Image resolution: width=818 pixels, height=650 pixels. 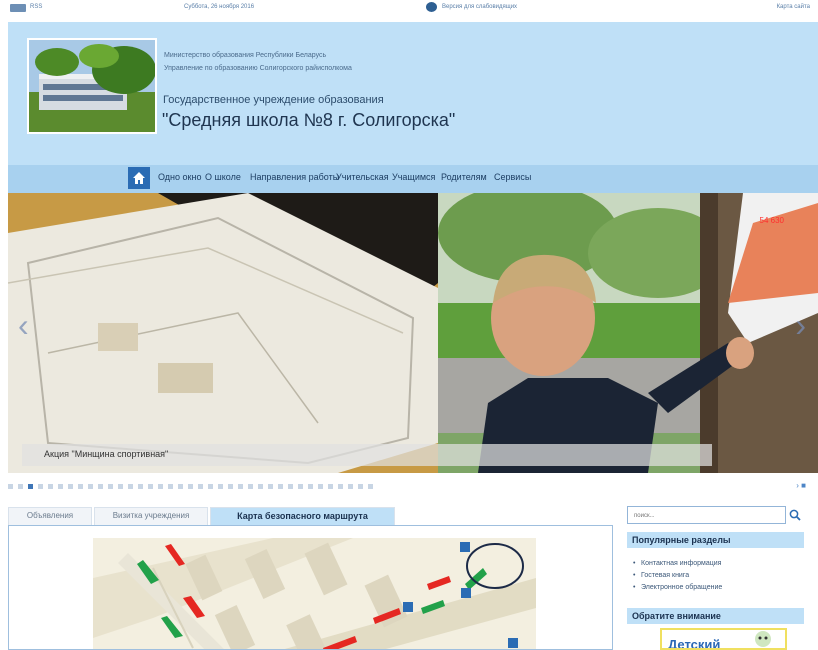 What do you see at coordinates (273, 100) in the screenshot?
I see `institution-type: Государственное учреждение образования` at bounding box center [273, 100].